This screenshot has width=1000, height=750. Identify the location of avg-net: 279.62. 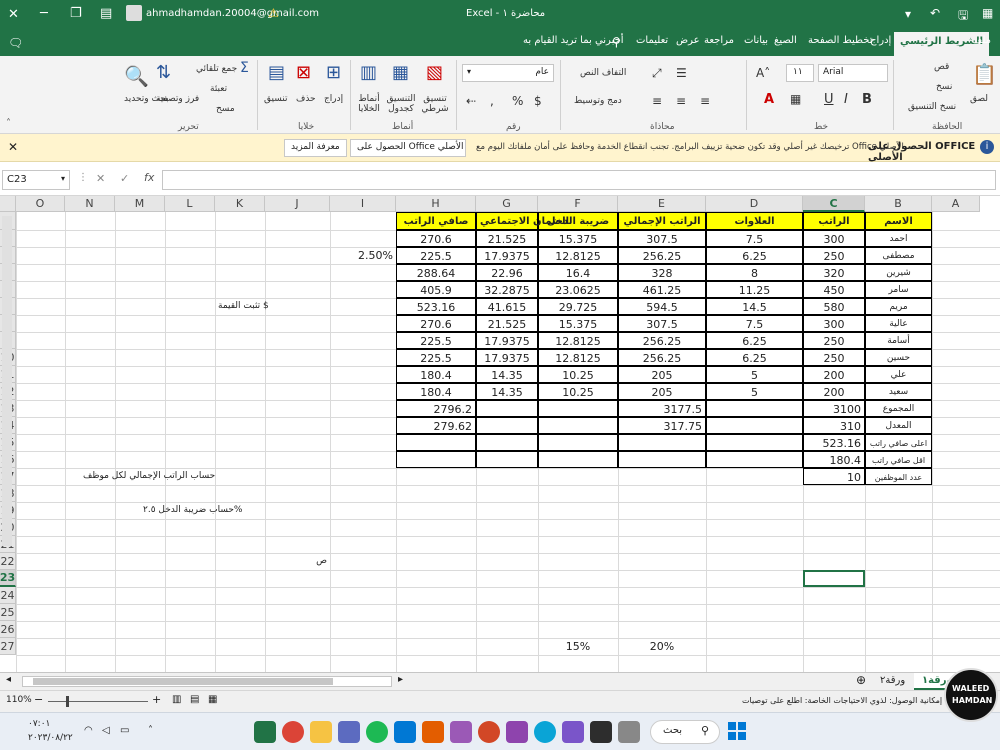
(436, 425).